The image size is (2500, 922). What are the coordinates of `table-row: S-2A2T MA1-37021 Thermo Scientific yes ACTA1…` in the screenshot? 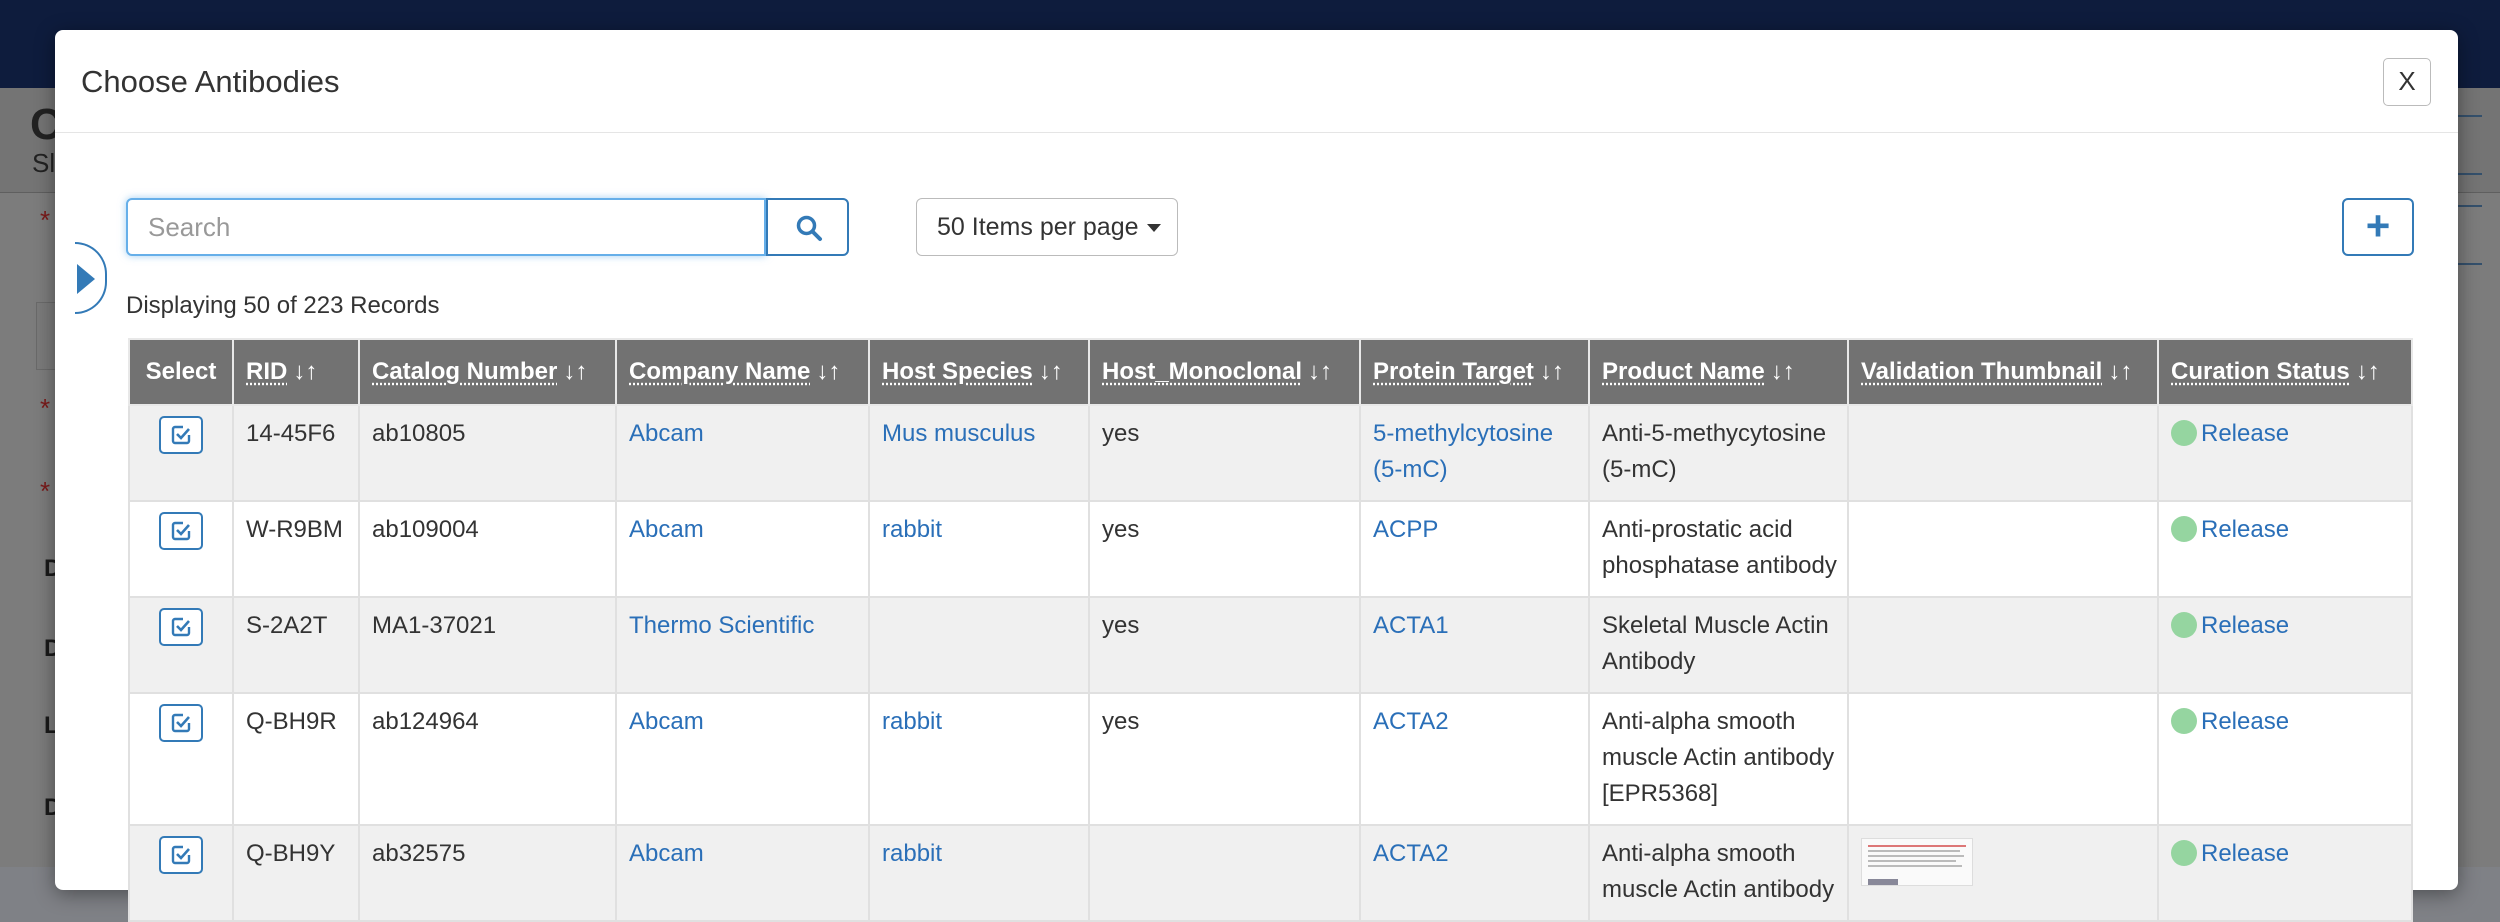 It's located at (1270, 645).